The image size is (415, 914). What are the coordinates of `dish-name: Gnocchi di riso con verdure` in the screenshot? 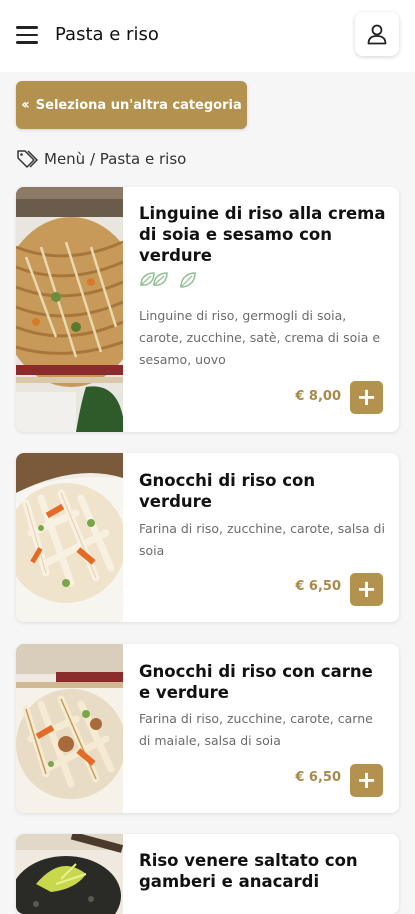 It's located at (227, 491).